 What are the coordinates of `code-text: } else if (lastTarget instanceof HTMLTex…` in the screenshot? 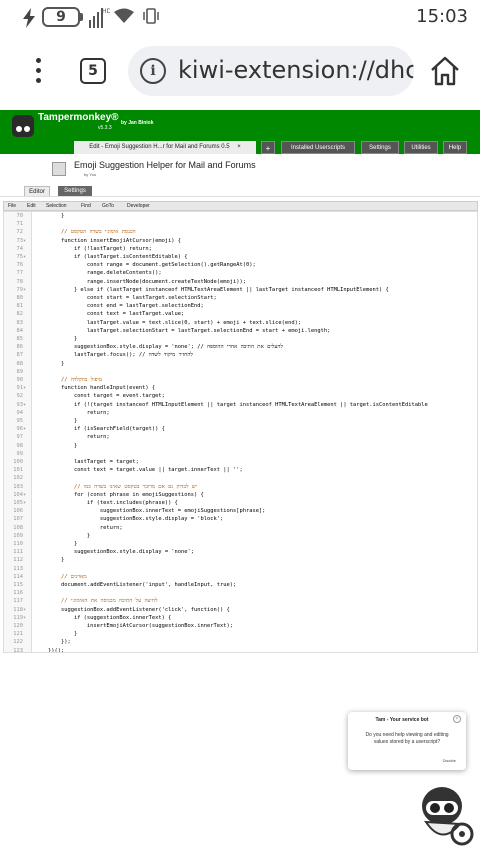 It's located at (212, 289).